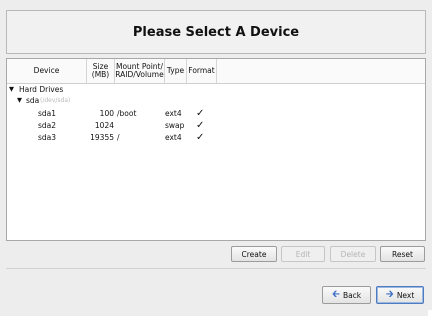 The width and height of the screenshot is (432, 316). I want to click on right-arrow-icon: 🡲, so click(389, 294).